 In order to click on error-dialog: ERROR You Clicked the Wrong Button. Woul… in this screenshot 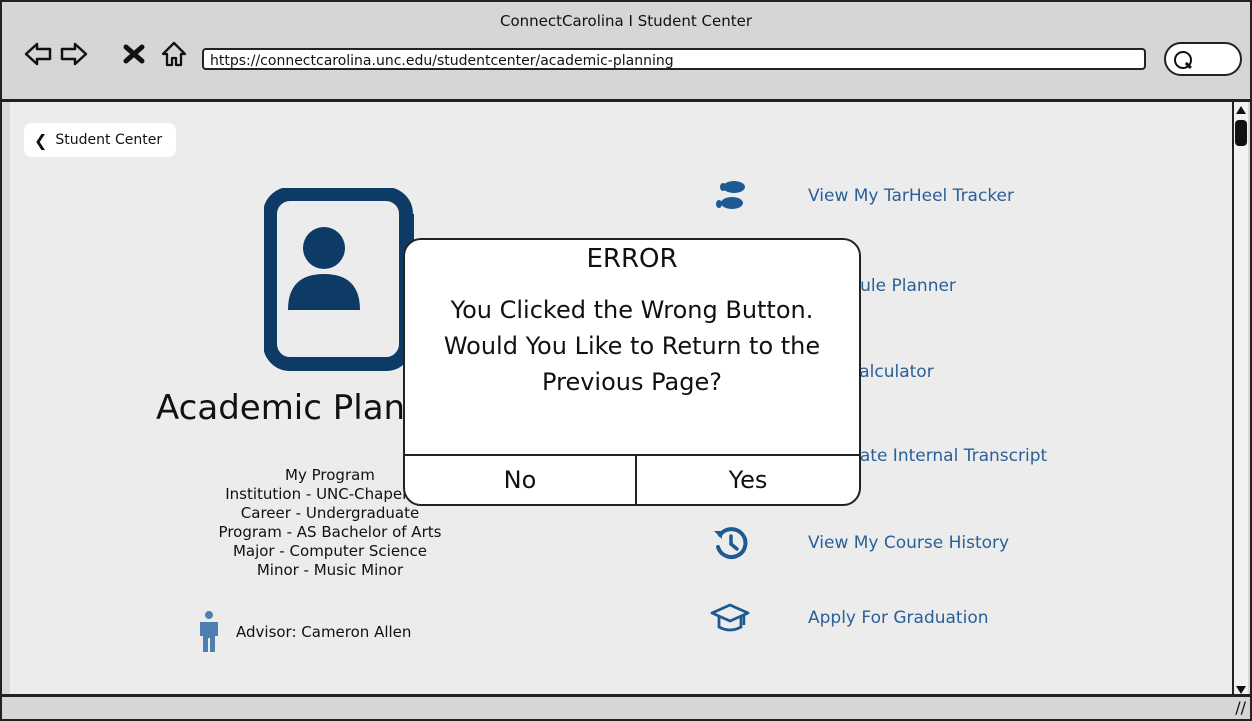, I will do `click(632, 372)`.